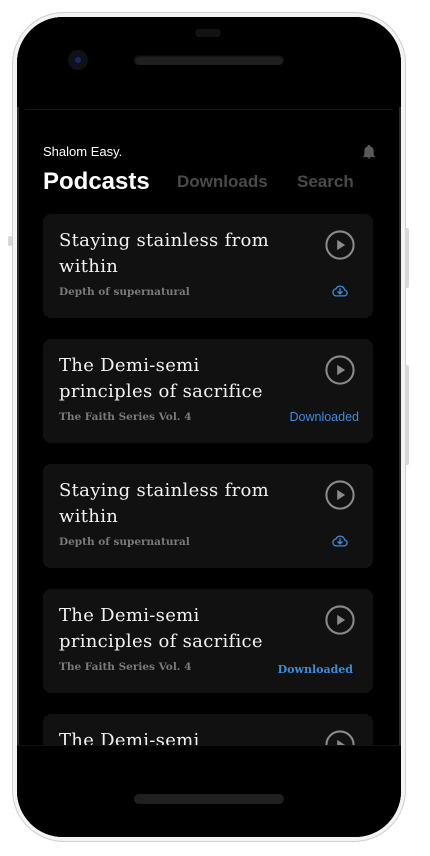 The width and height of the screenshot is (430, 856). What do you see at coordinates (407, 415) in the screenshot?
I see `power-button` at bounding box center [407, 415].